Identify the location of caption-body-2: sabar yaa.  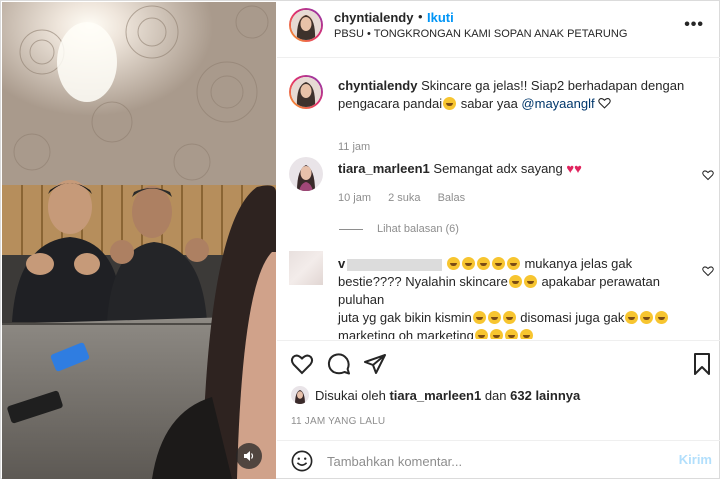
(489, 103).